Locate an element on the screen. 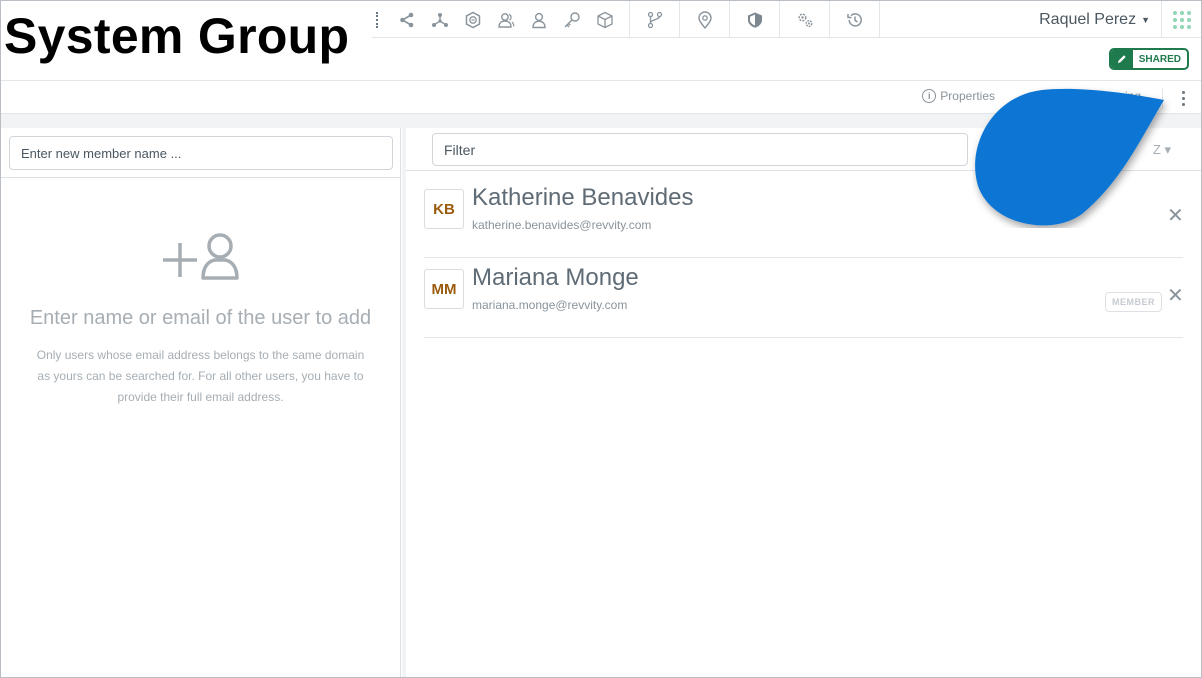  more-options-icon is located at coordinates (1183, 98).